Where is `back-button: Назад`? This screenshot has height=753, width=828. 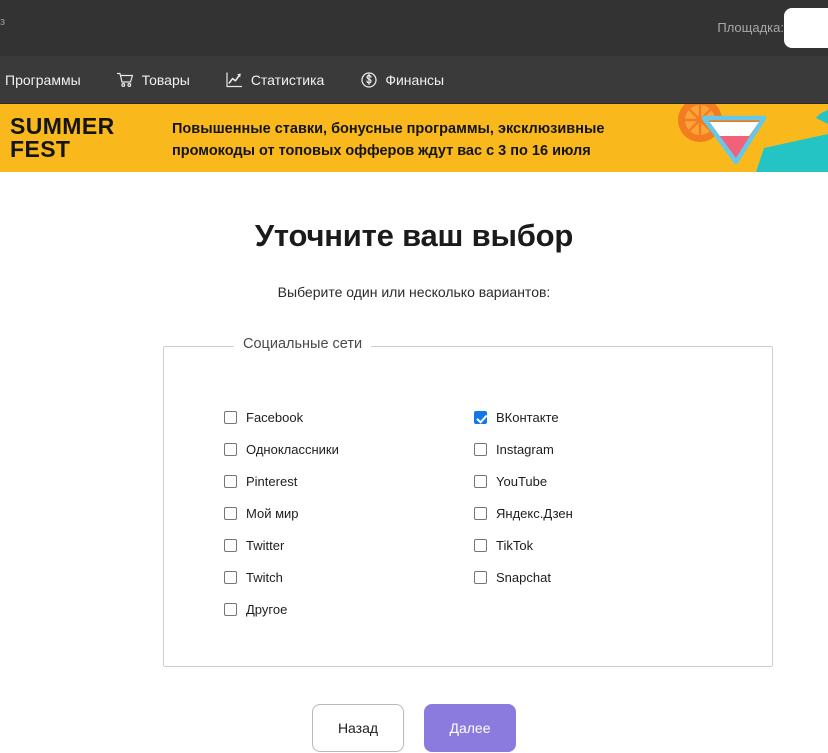
back-button: Назад is located at coordinates (358, 728).